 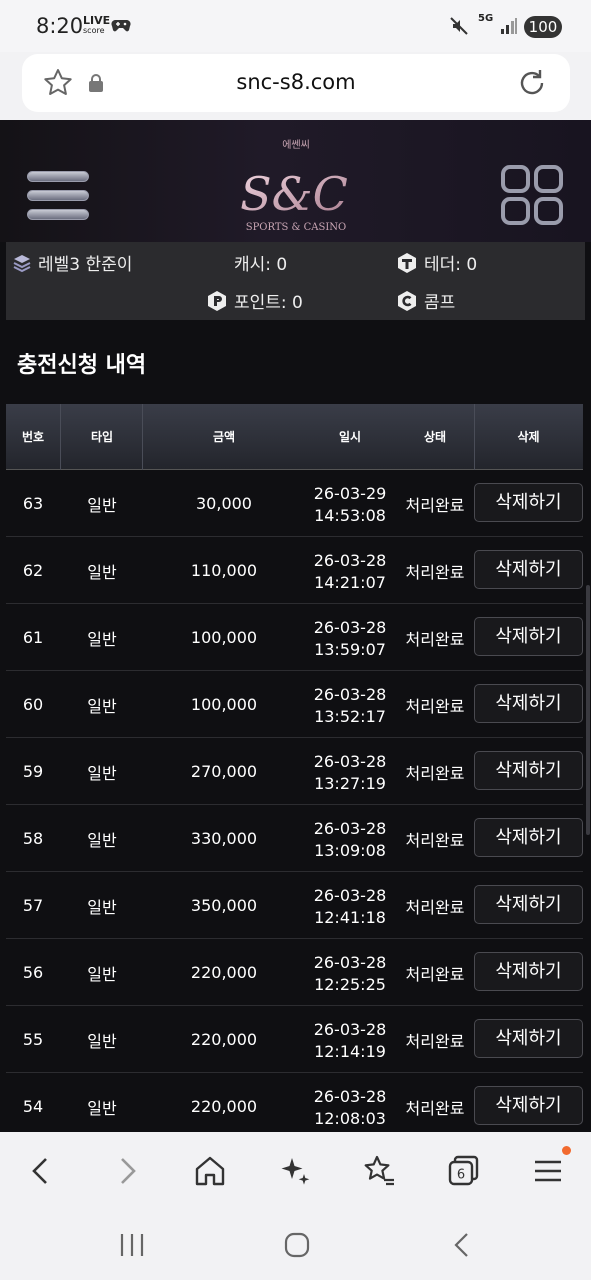 I want to click on row-no: 61, so click(x=33, y=637).